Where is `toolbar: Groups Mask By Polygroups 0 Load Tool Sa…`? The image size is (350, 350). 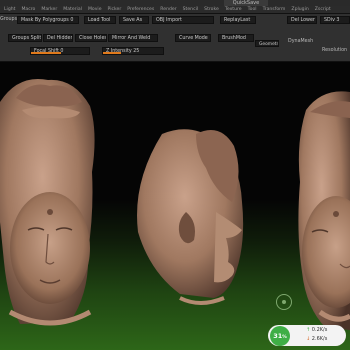
toolbar: Groups Mask By Polygroups 0 Load Tool Sa… is located at coordinates (175, 38).